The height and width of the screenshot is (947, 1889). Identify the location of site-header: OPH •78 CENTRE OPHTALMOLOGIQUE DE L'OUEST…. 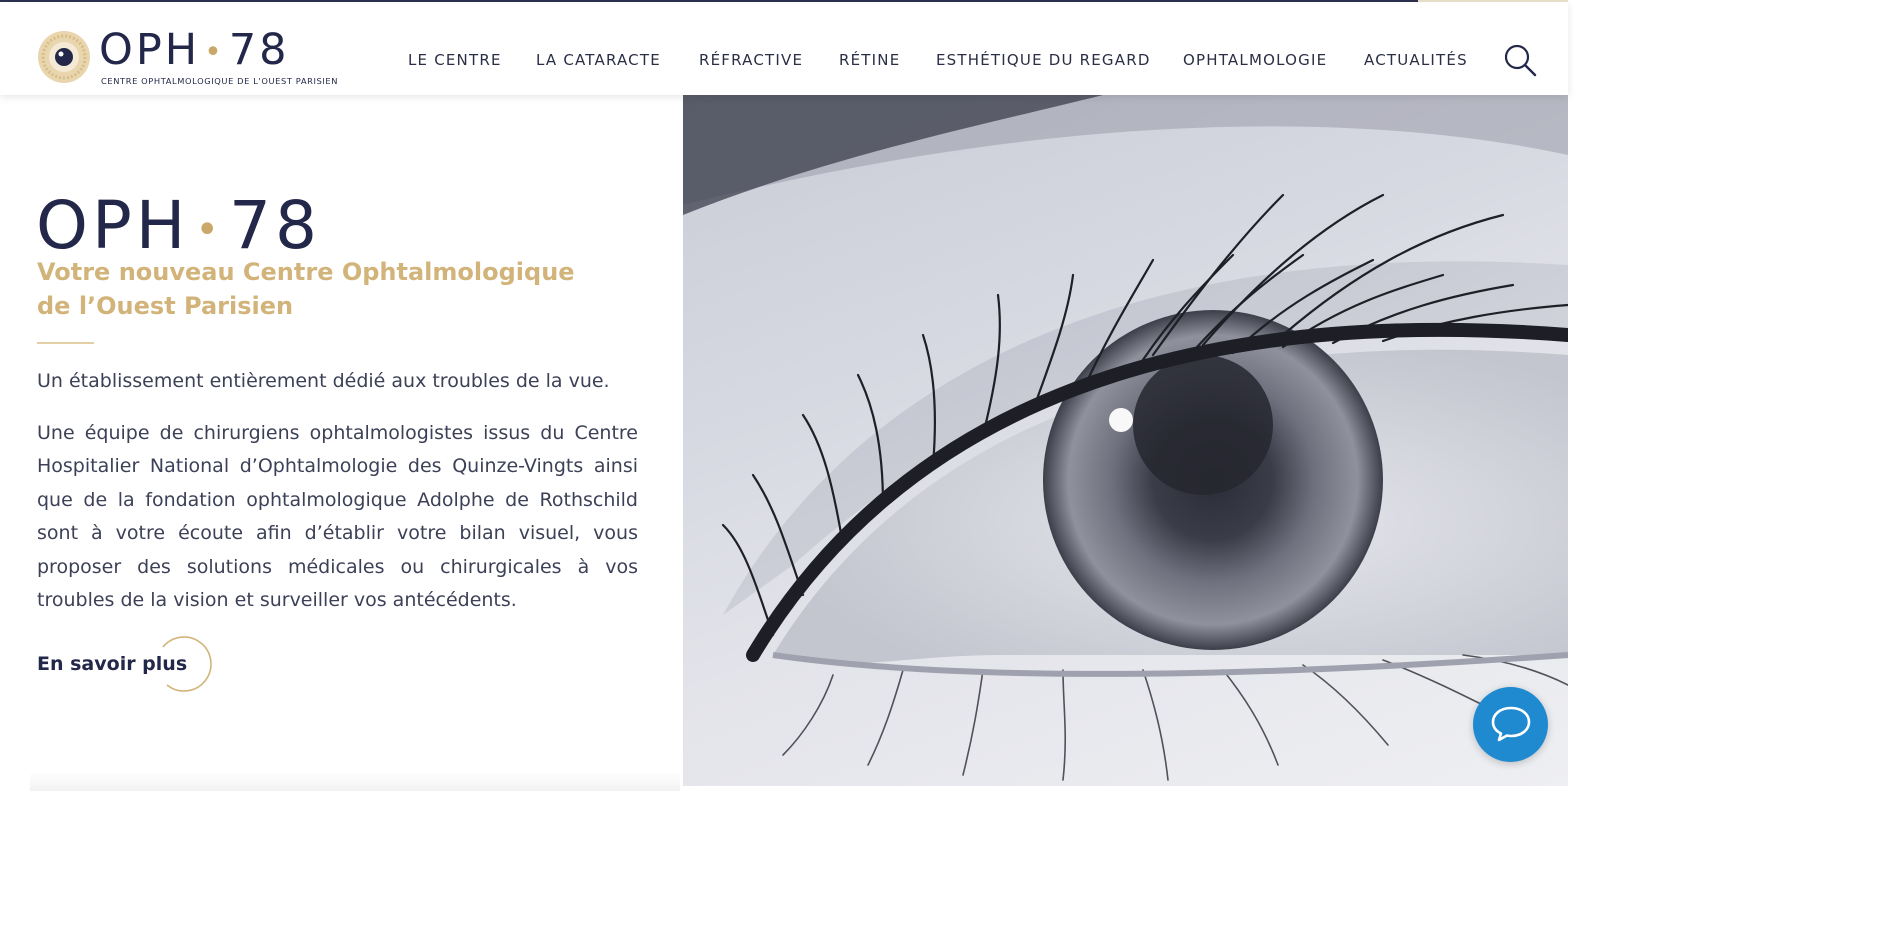
(784, 48).